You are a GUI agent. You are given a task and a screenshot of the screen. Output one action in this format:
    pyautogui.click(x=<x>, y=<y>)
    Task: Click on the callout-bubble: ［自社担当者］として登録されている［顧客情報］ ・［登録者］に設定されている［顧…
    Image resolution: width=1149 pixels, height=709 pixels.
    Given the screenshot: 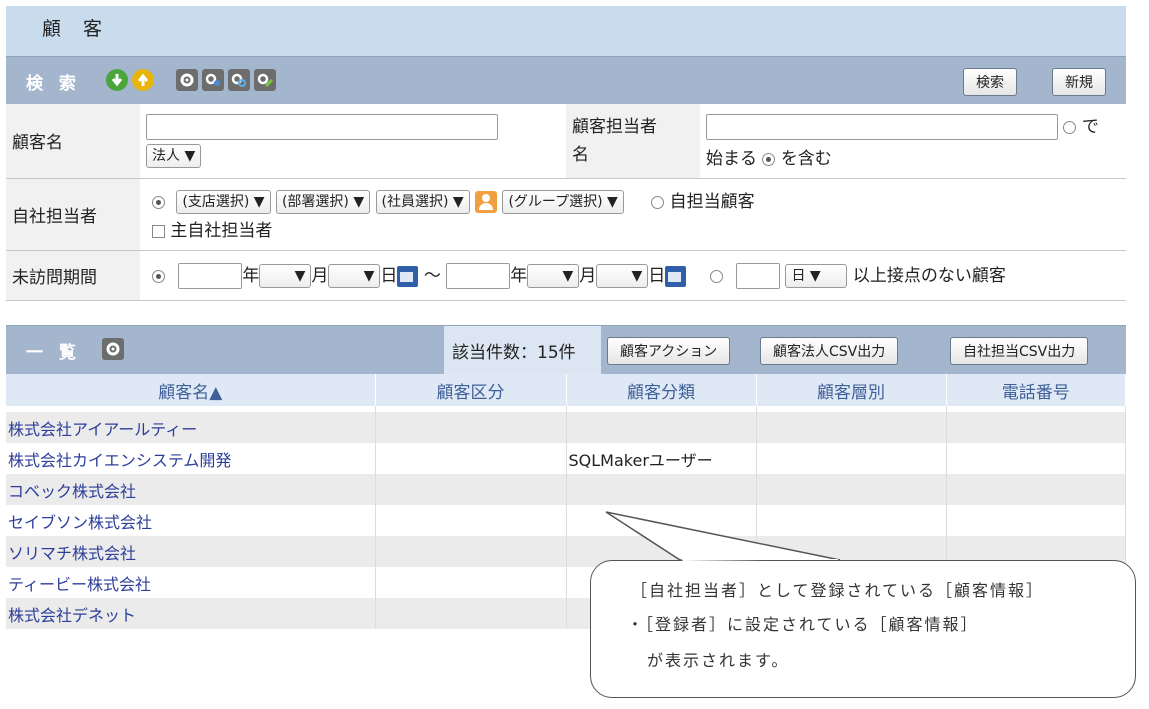 What is the action you would take?
    pyautogui.click(x=863, y=629)
    